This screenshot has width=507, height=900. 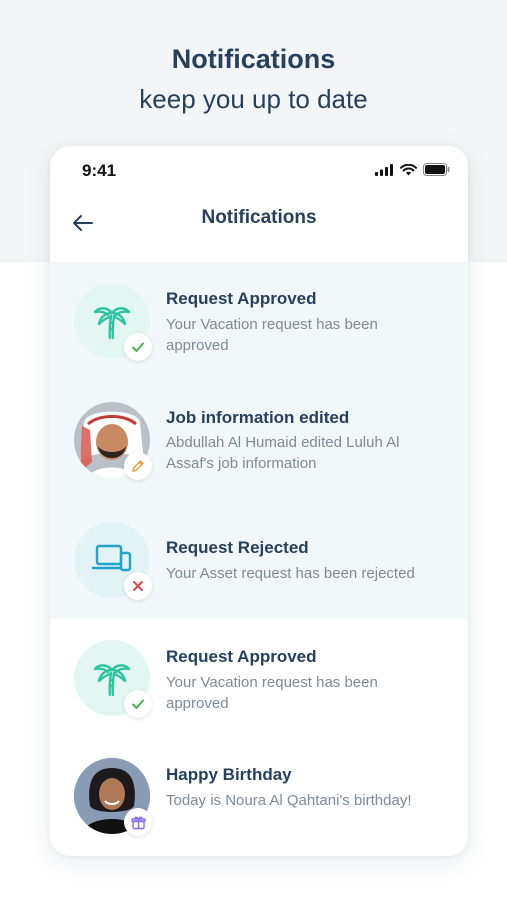 I want to click on pencil-icon, so click(x=138, y=466).